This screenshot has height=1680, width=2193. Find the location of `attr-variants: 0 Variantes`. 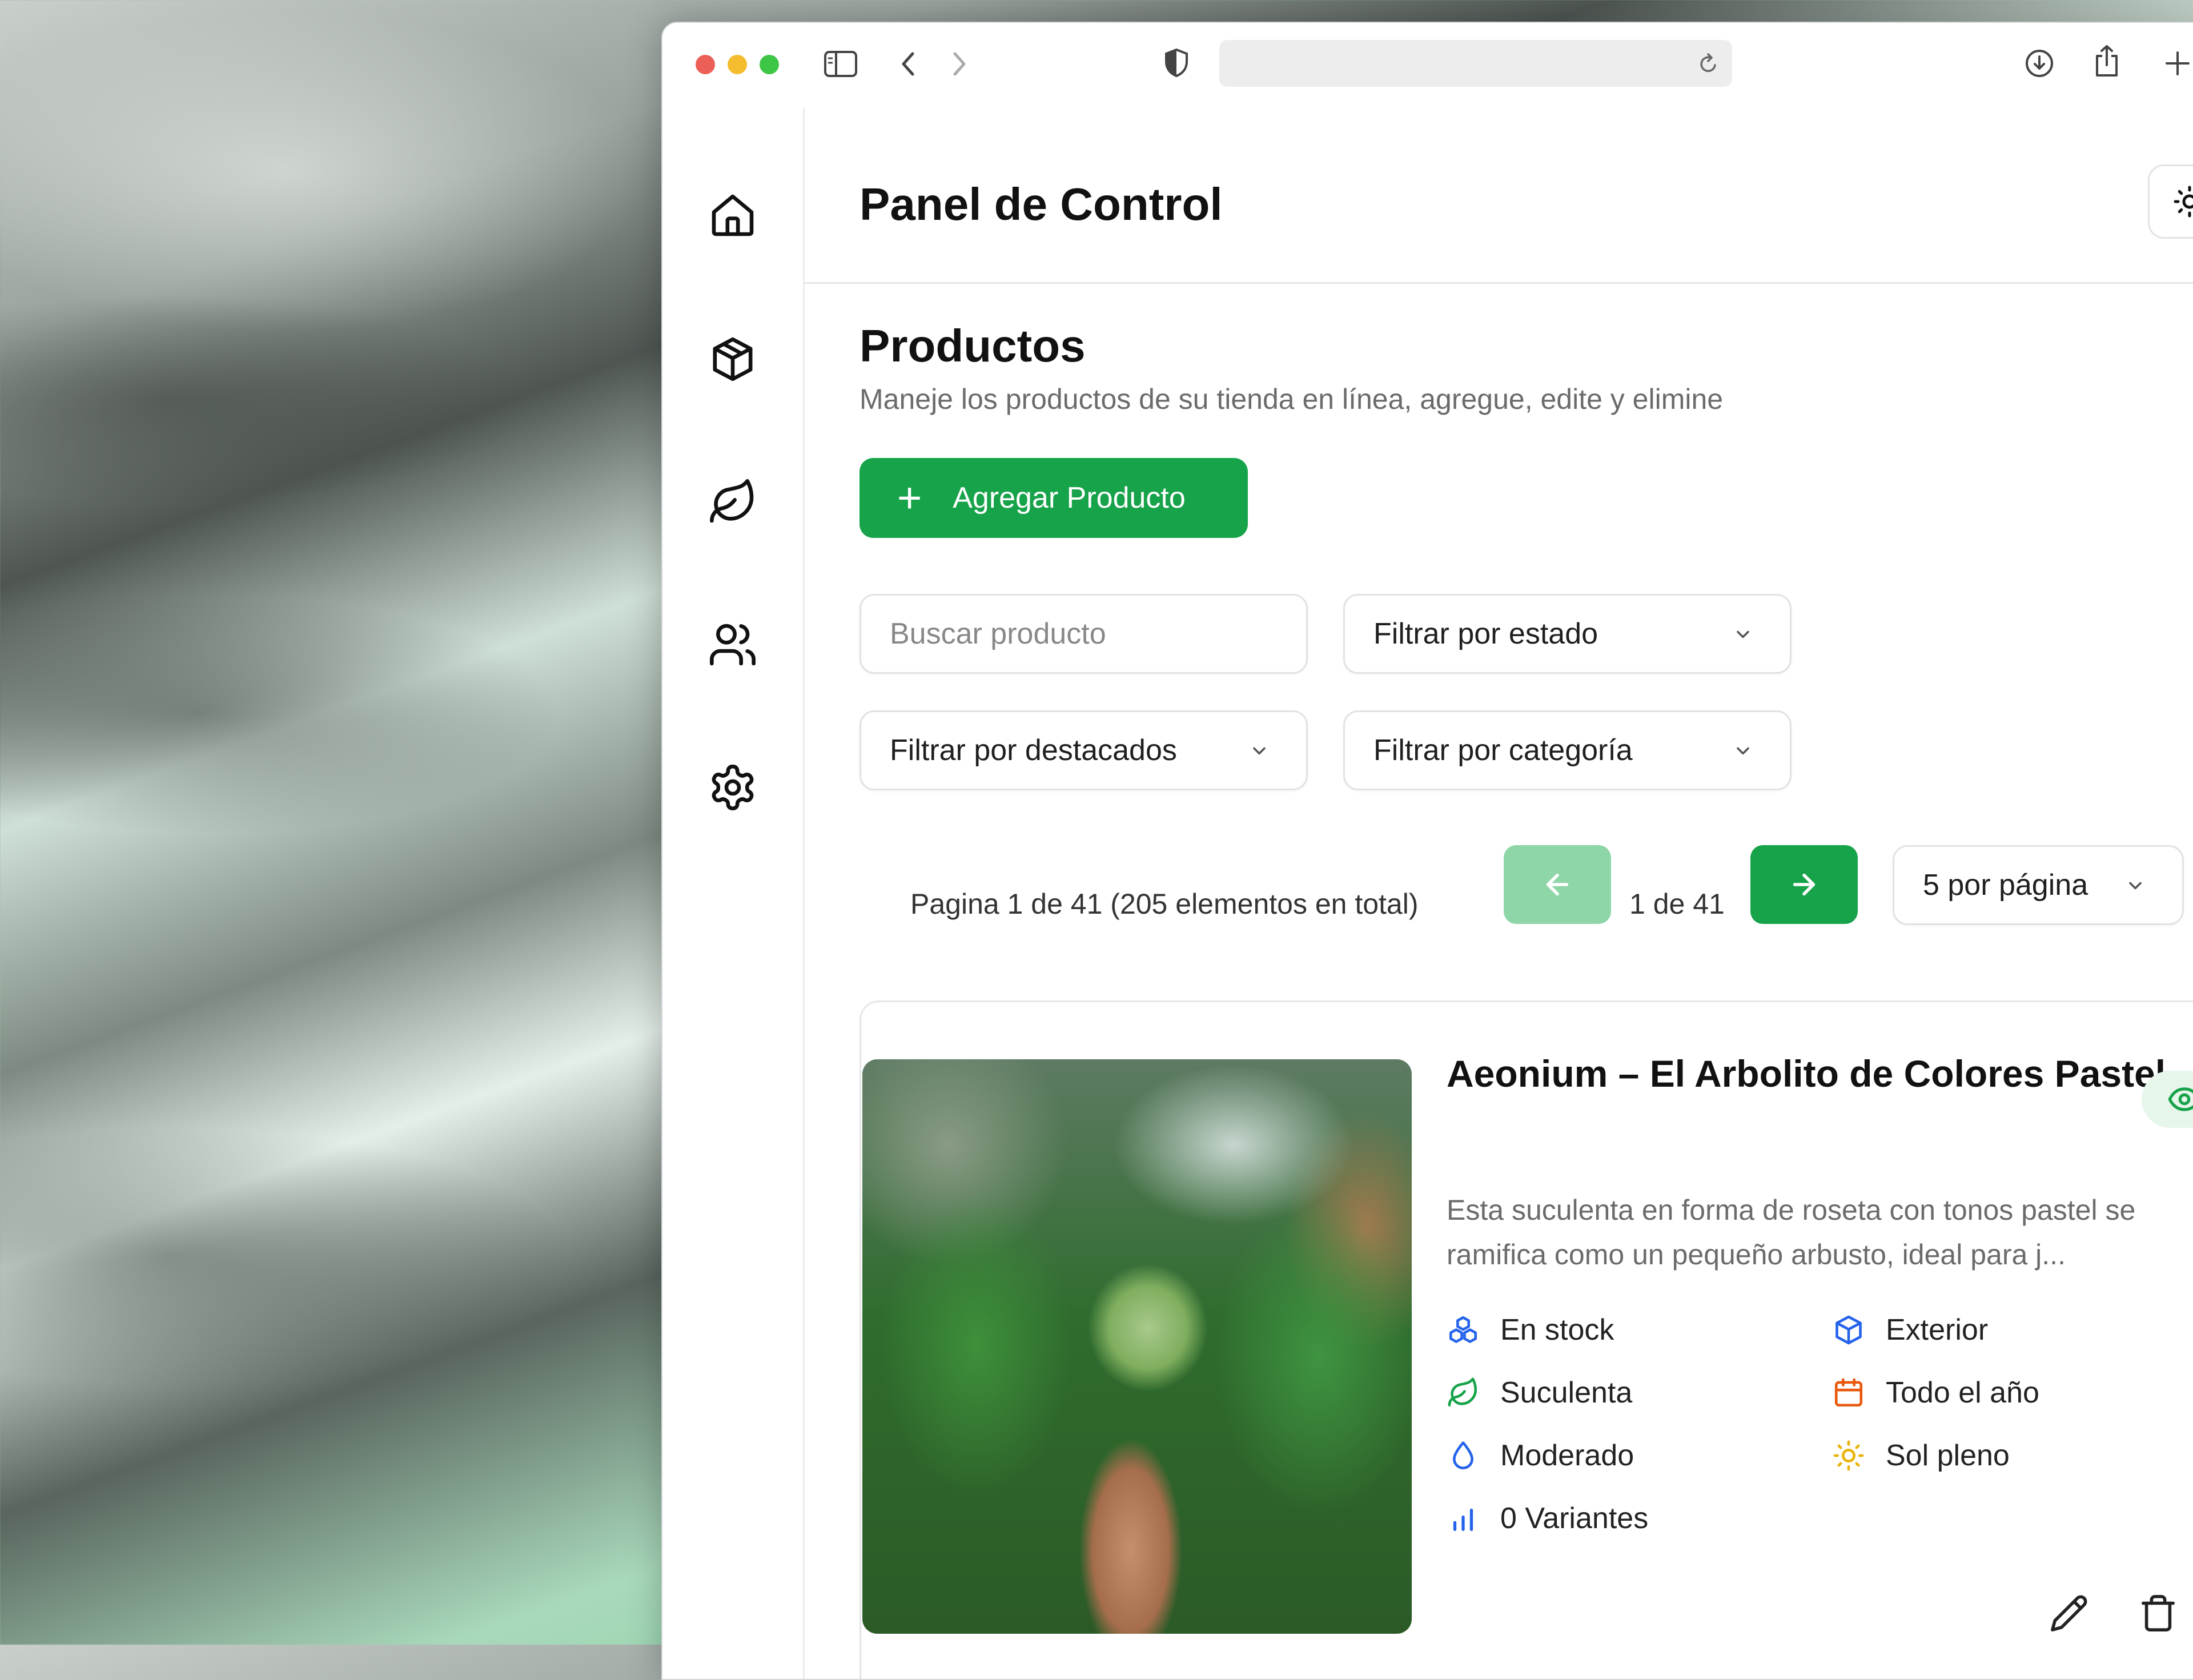

attr-variants: 0 Variantes is located at coordinates (1547, 1518).